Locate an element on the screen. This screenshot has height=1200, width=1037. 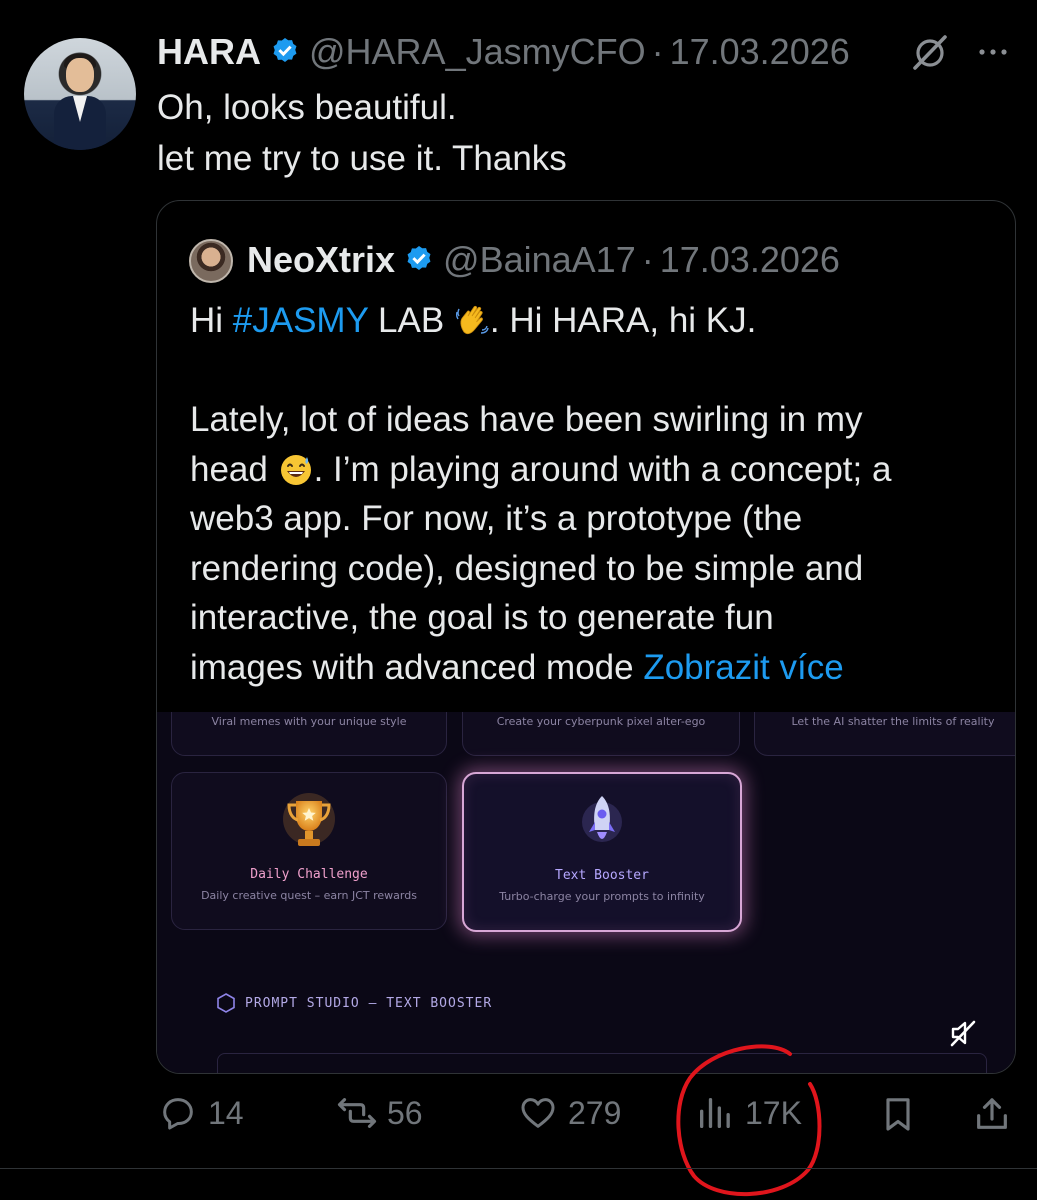
text-segment: Hi is located at coordinates (211, 320).